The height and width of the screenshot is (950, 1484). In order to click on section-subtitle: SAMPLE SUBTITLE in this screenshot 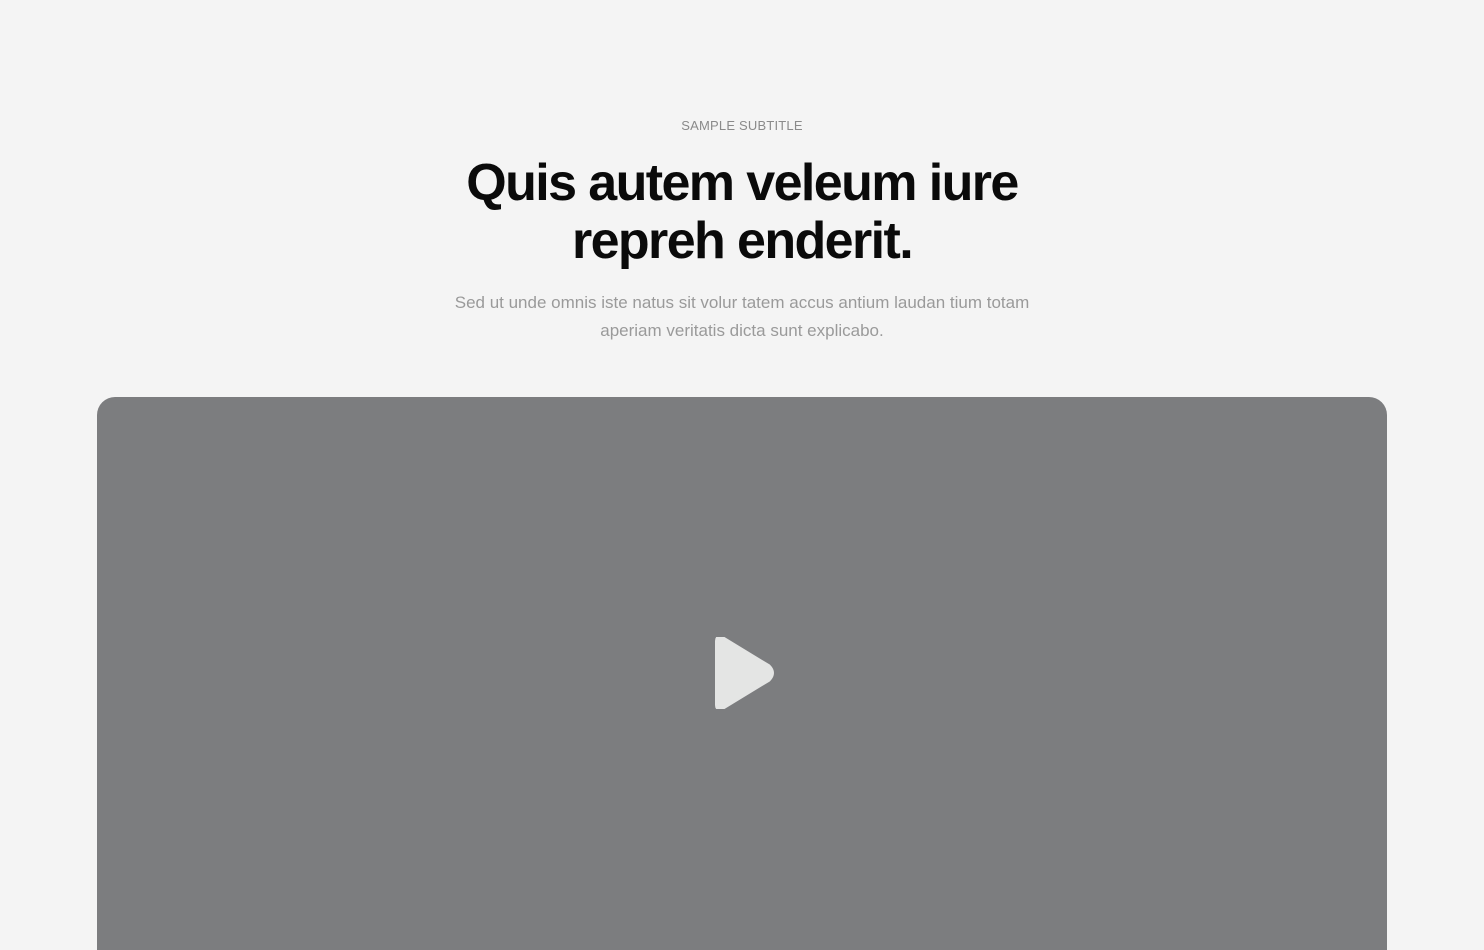, I will do `click(742, 125)`.